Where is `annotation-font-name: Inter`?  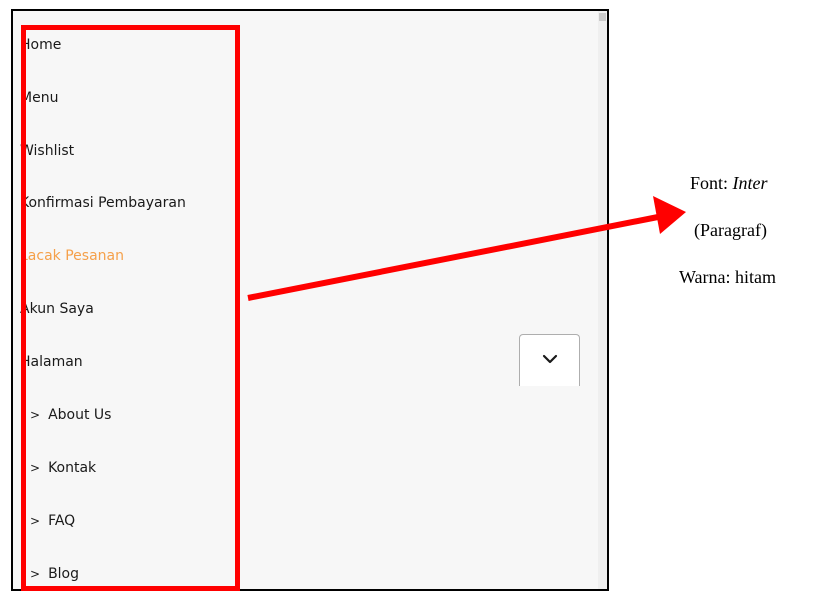 annotation-font-name: Inter is located at coordinates (750, 183).